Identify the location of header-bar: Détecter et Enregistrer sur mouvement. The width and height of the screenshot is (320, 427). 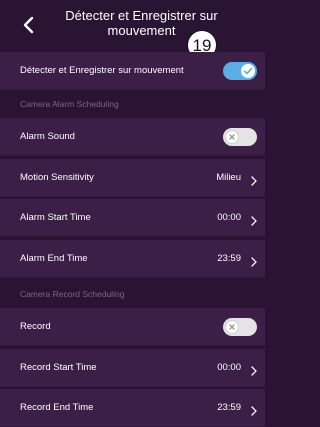
(132, 26).